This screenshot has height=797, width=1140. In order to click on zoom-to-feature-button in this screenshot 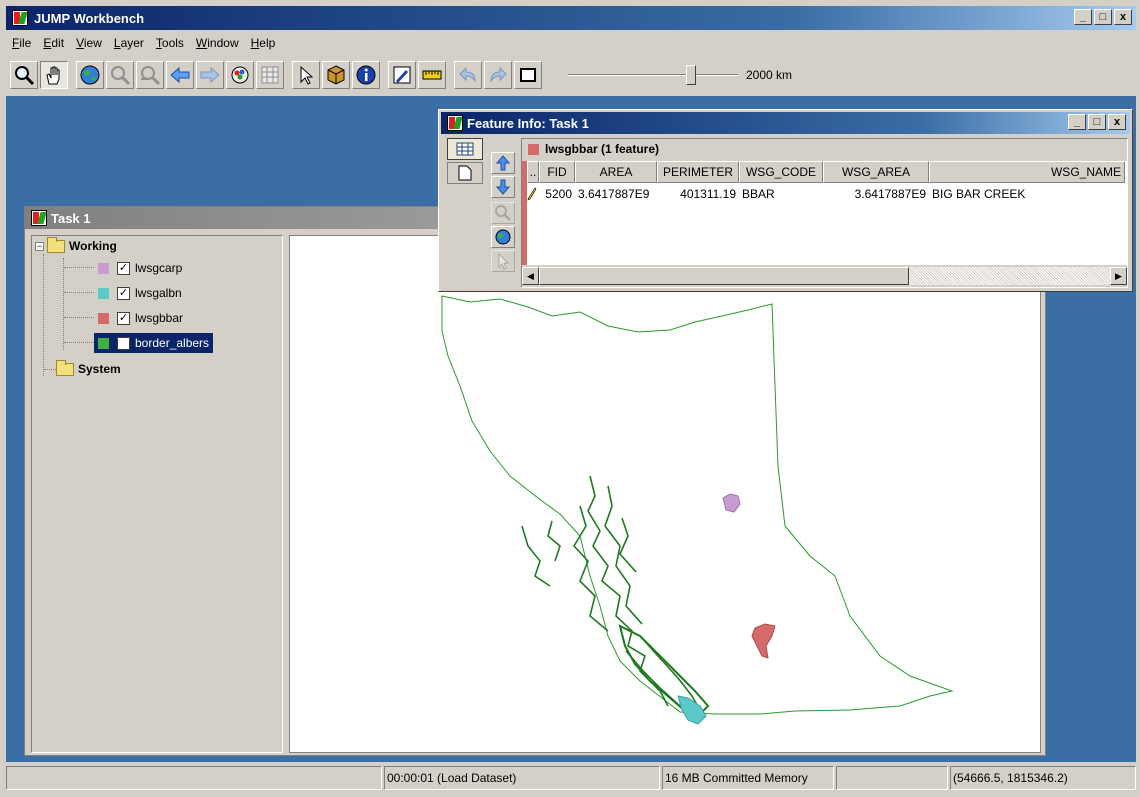, I will do `click(503, 213)`.